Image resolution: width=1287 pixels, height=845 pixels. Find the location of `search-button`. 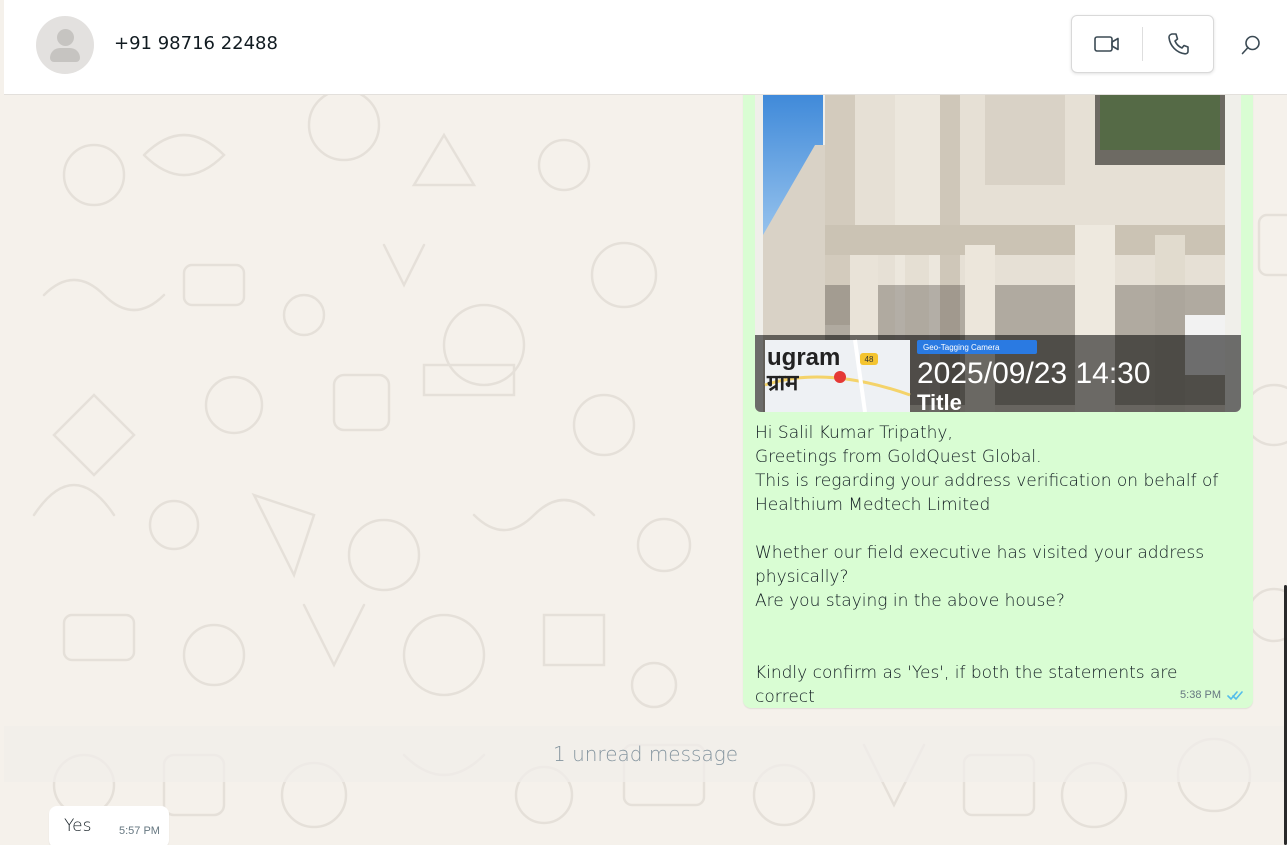

search-button is located at coordinates (1251, 45).